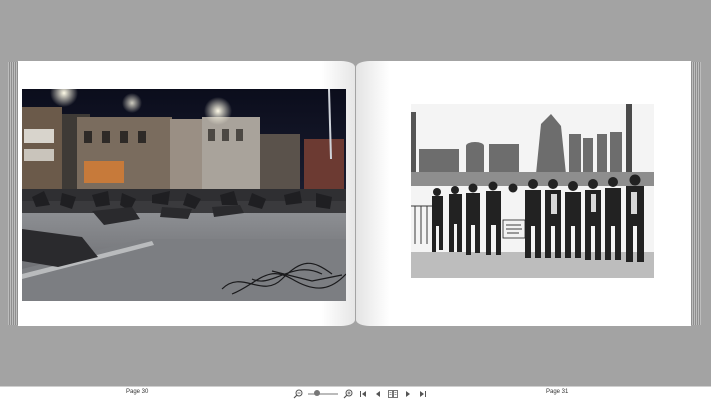 This screenshot has width=711, height=401. What do you see at coordinates (323, 393) in the screenshot?
I see `zoom-slider` at bounding box center [323, 393].